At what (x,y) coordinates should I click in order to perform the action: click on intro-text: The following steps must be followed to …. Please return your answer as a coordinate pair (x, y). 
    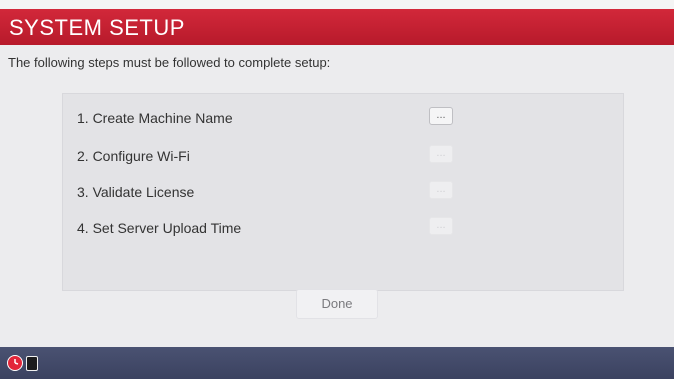
    Looking at the image, I should click on (169, 62).